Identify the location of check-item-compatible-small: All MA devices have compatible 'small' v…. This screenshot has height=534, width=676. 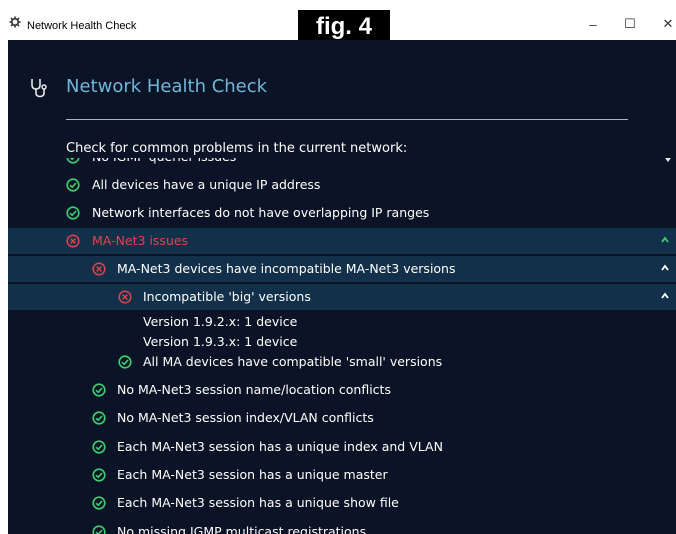
(342, 362).